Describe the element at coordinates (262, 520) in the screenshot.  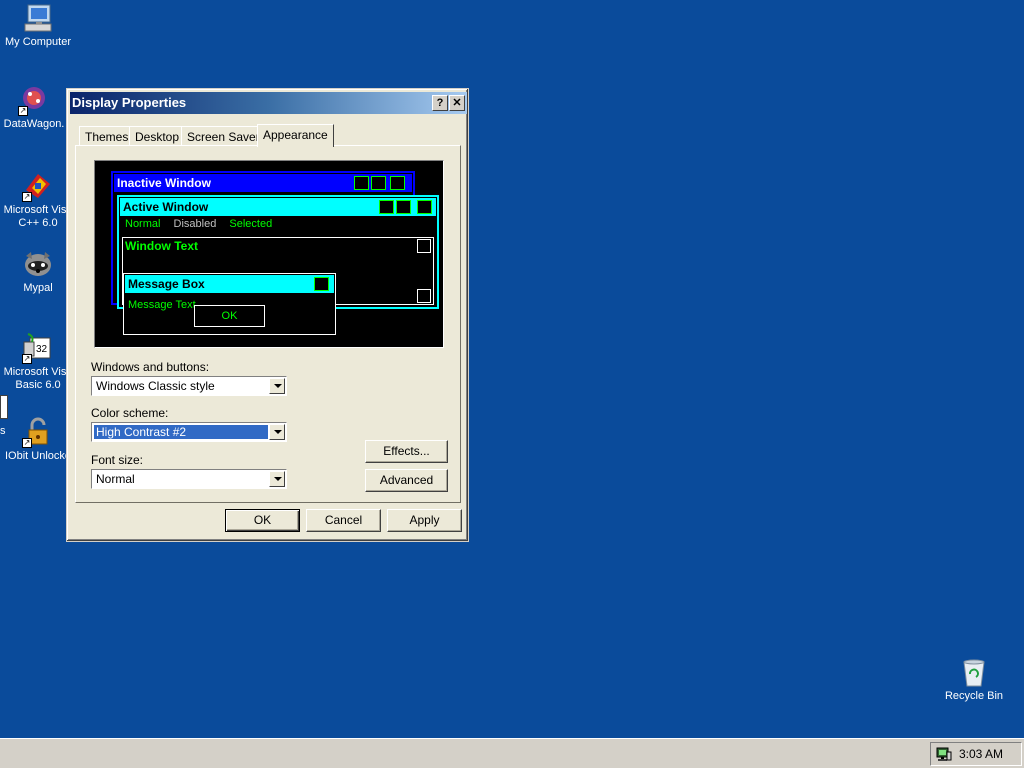
I see `ok-button: OK` at that location.